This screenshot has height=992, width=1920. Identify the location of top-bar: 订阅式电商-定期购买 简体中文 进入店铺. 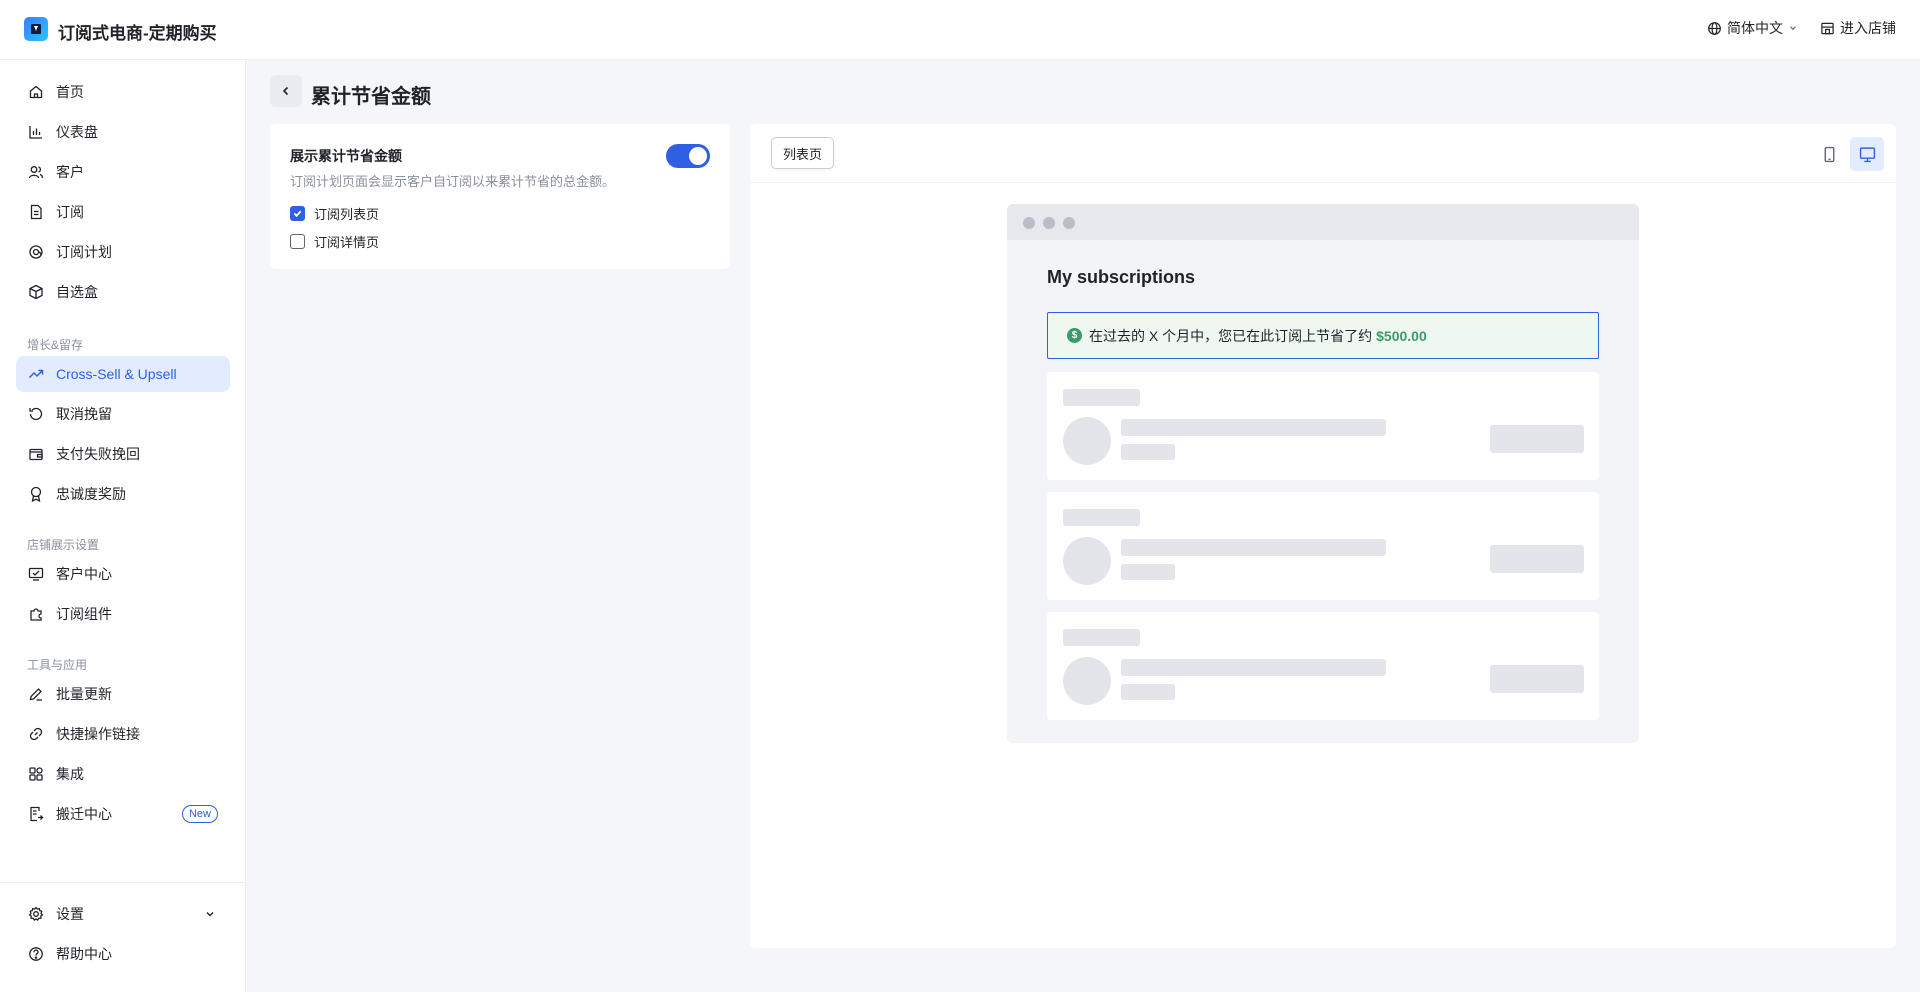
(960, 30).